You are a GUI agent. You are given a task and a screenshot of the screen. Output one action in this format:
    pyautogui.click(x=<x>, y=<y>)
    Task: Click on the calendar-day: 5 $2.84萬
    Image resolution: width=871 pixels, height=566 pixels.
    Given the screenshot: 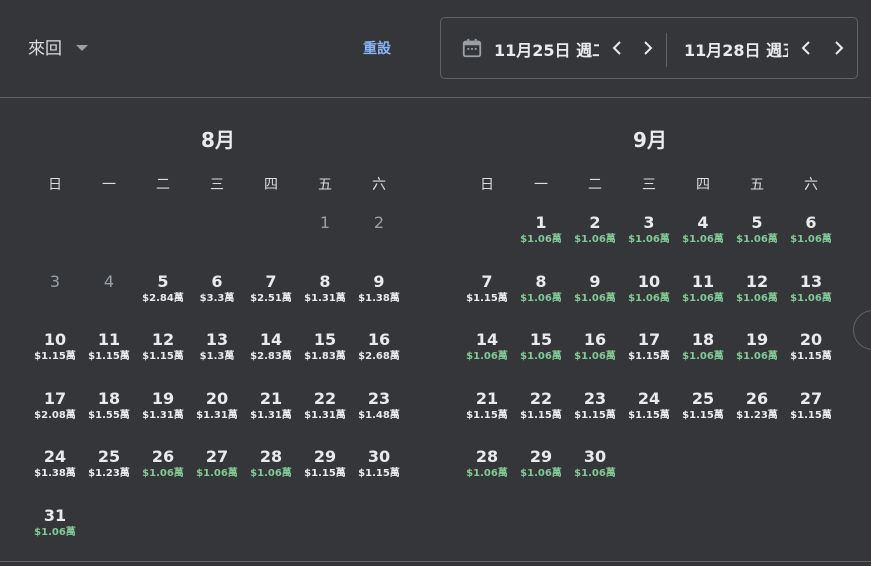 What is the action you would take?
    pyautogui.click(x=163, y=297)
    